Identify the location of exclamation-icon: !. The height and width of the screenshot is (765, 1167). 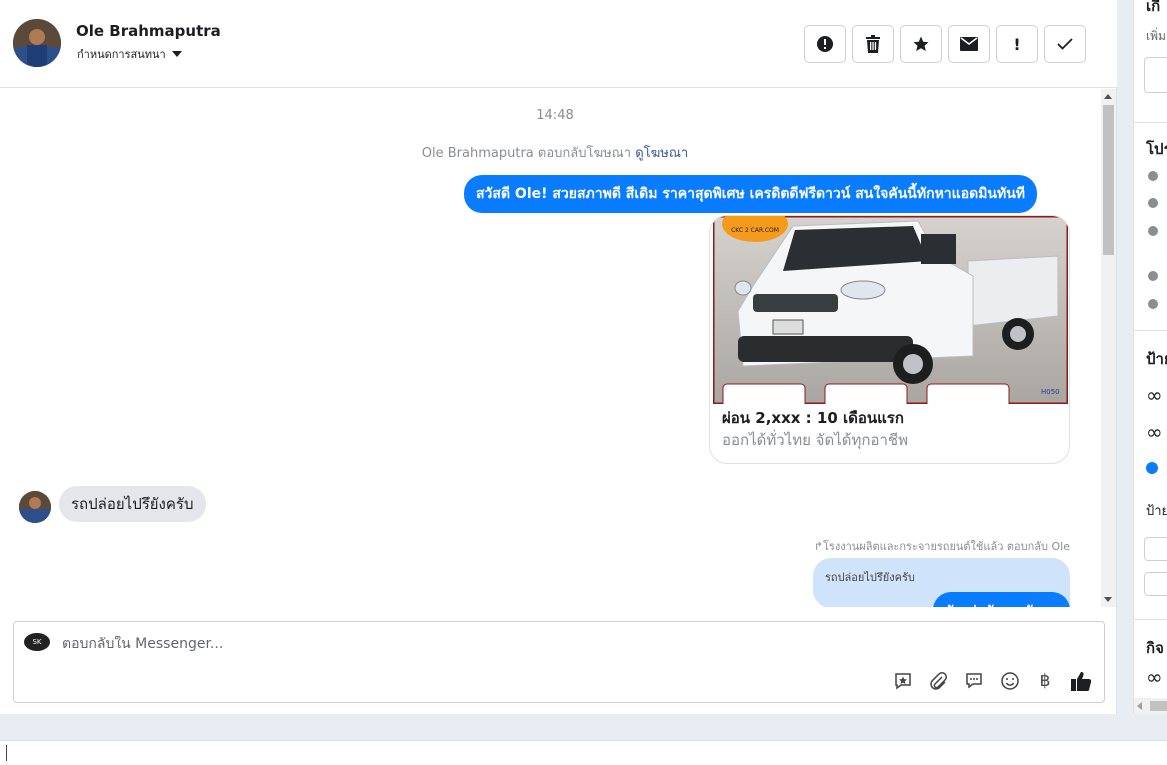
(1017, 44).